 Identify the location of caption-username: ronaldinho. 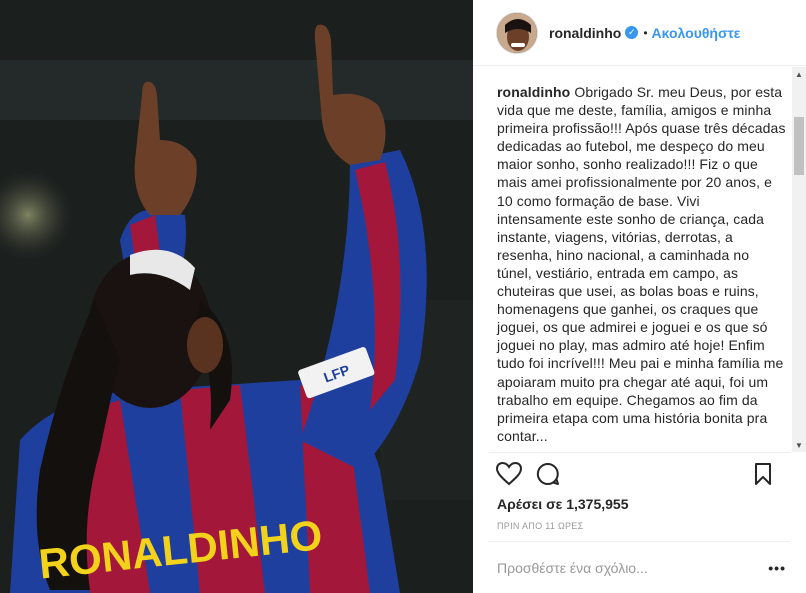
(533, 92).